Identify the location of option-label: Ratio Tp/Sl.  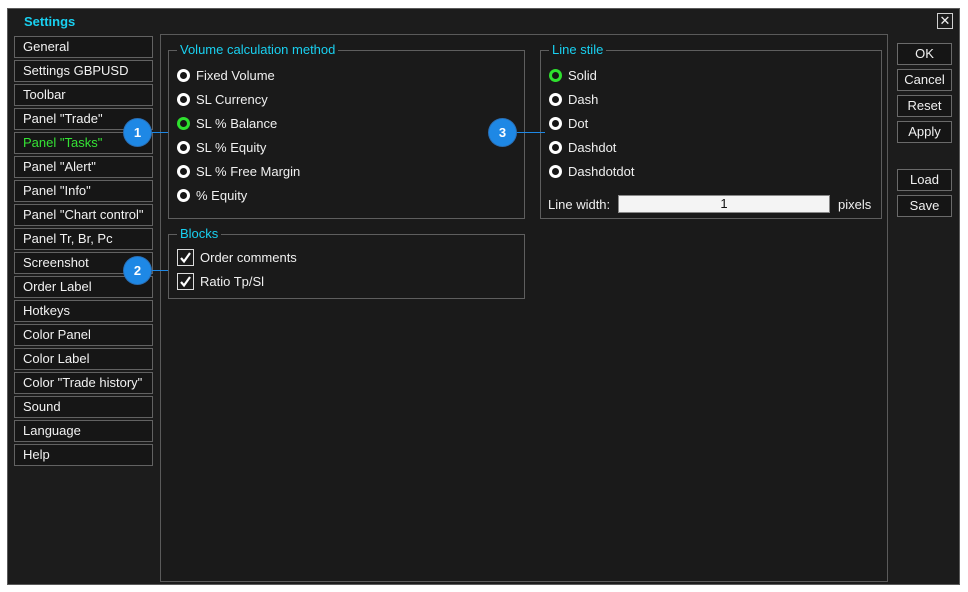
(232, 281).